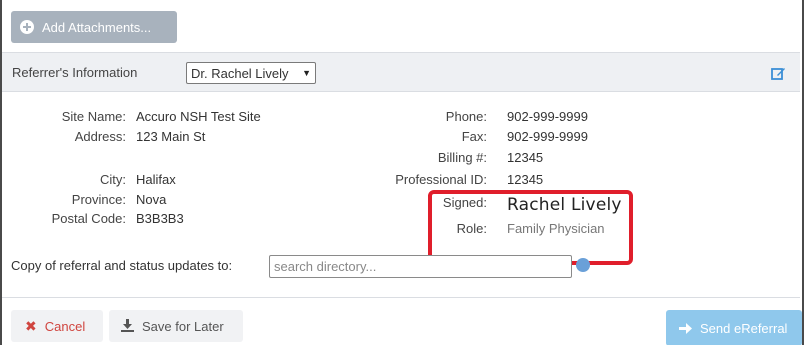  I want to click on cancel-button: ✖ Cancel, so click(57, 326).